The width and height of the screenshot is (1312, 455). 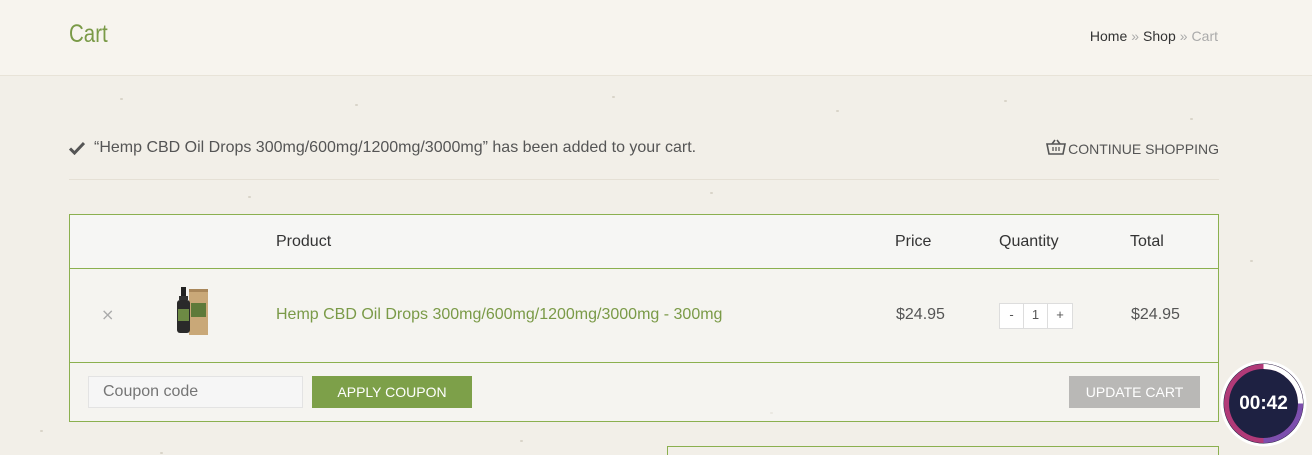 What do you see at coordinates (1147, 241) in the screenshot?
I see `header-total: Total` at bounding box center [1147, 241].